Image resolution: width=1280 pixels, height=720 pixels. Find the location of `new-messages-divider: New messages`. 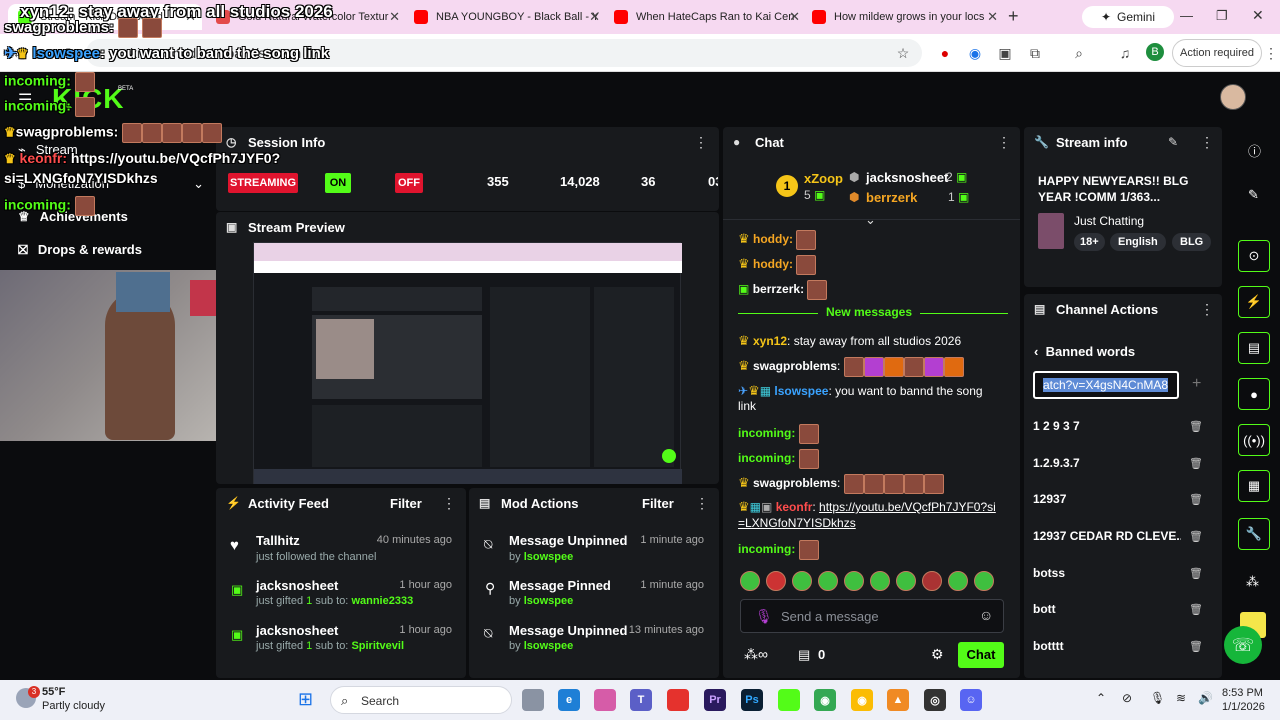

new-messages-divider: New messages is located at coordinates (869, 312).